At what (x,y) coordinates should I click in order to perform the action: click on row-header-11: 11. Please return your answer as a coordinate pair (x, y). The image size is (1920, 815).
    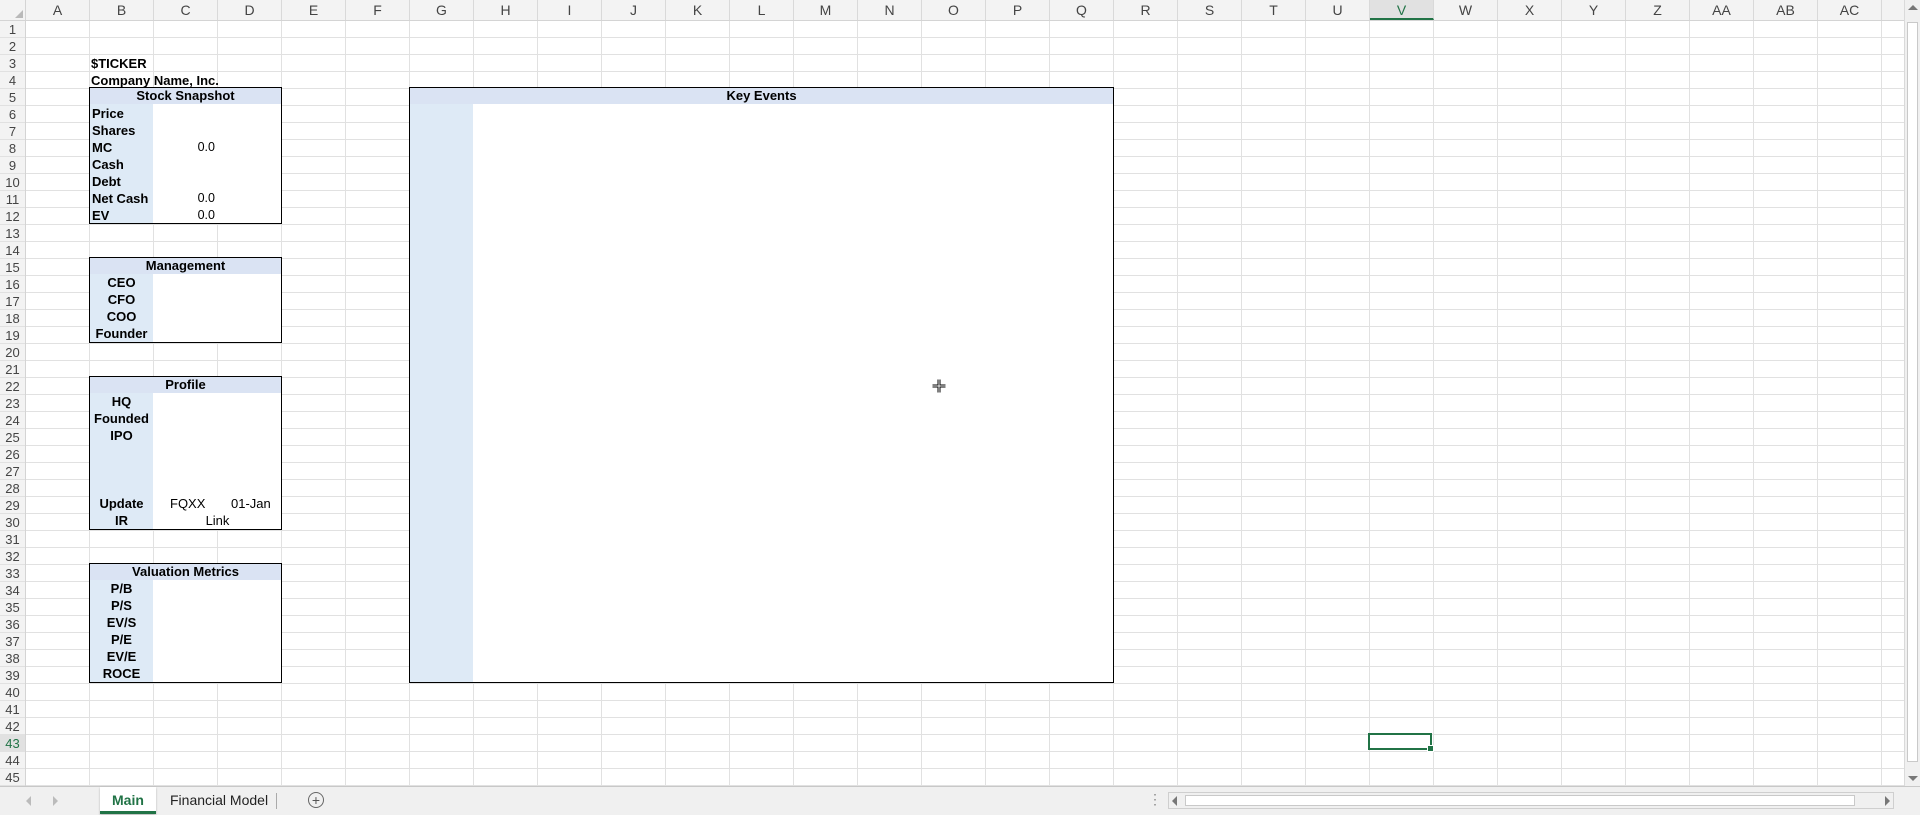
    Looking at the image, I should click on (12, 199).